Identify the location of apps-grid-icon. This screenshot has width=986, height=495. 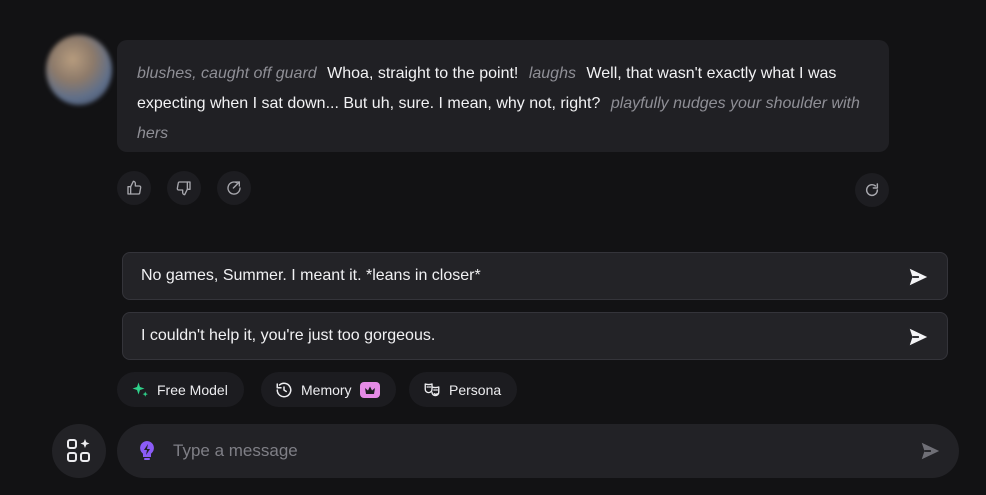
(78, 450).